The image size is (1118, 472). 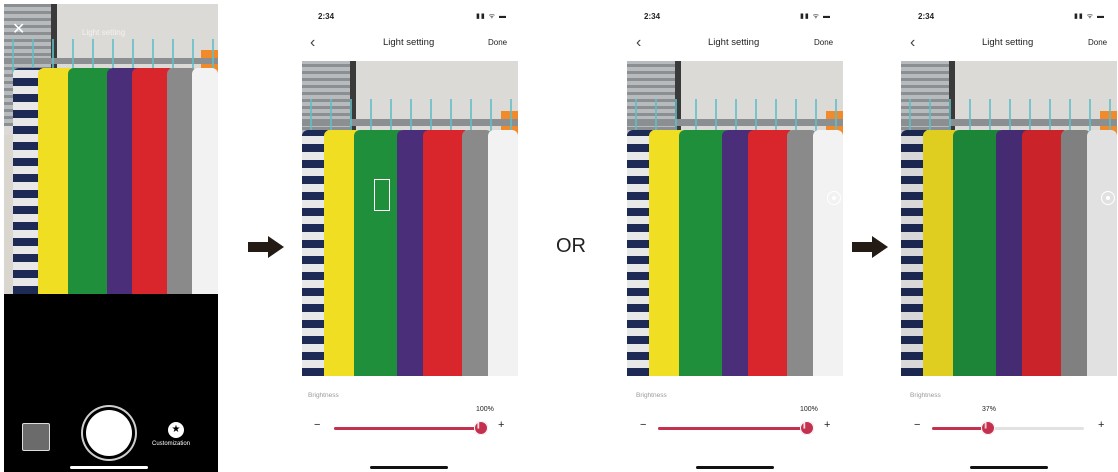 I want to click on gallery-thumbnail-button, so click(x=36, y=437).